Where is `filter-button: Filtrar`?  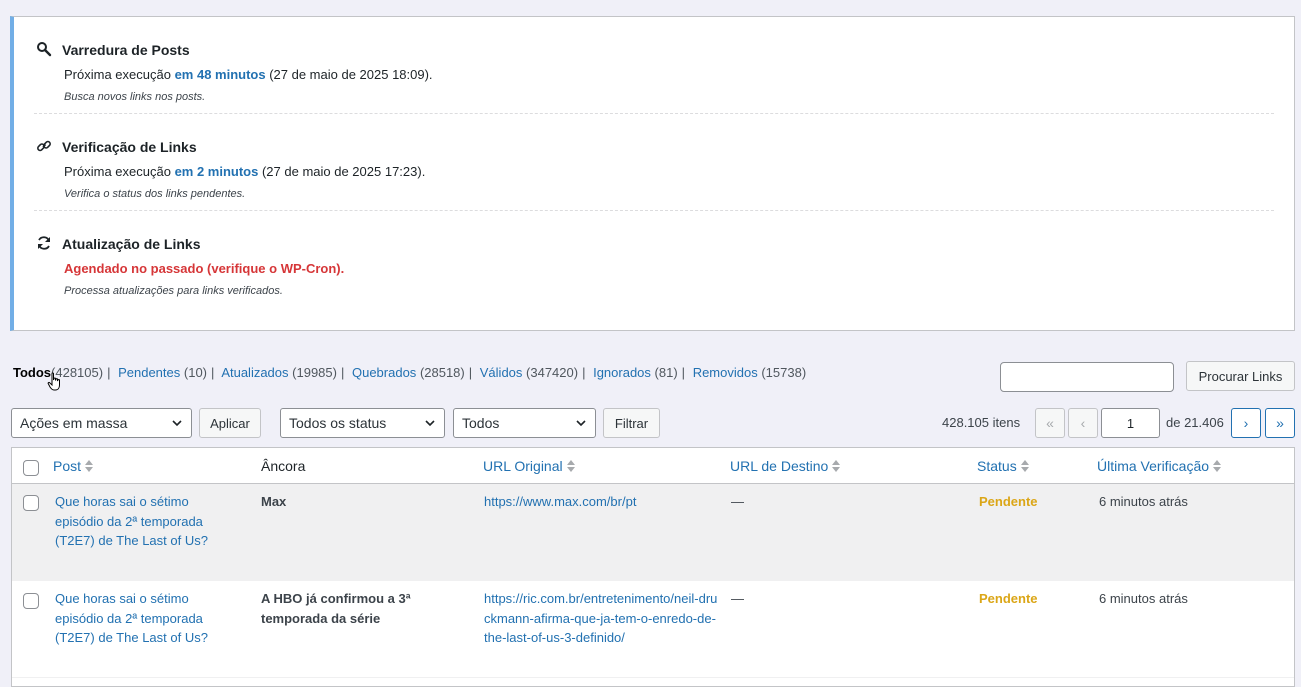 filter-button: Filtrar is located at coordinates (631, 423).